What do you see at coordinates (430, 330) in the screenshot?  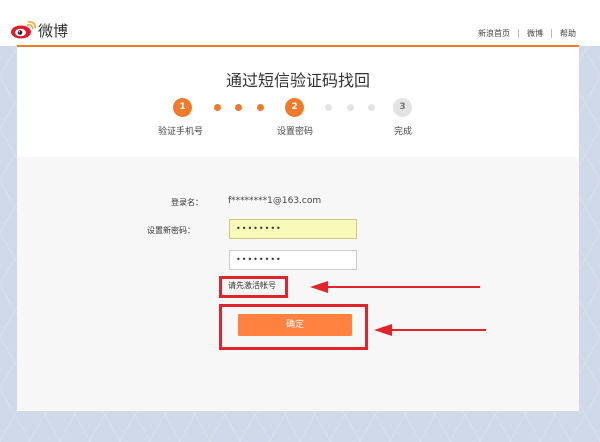 I see `annotation-arrow-button` at bounding box center [430, 330].